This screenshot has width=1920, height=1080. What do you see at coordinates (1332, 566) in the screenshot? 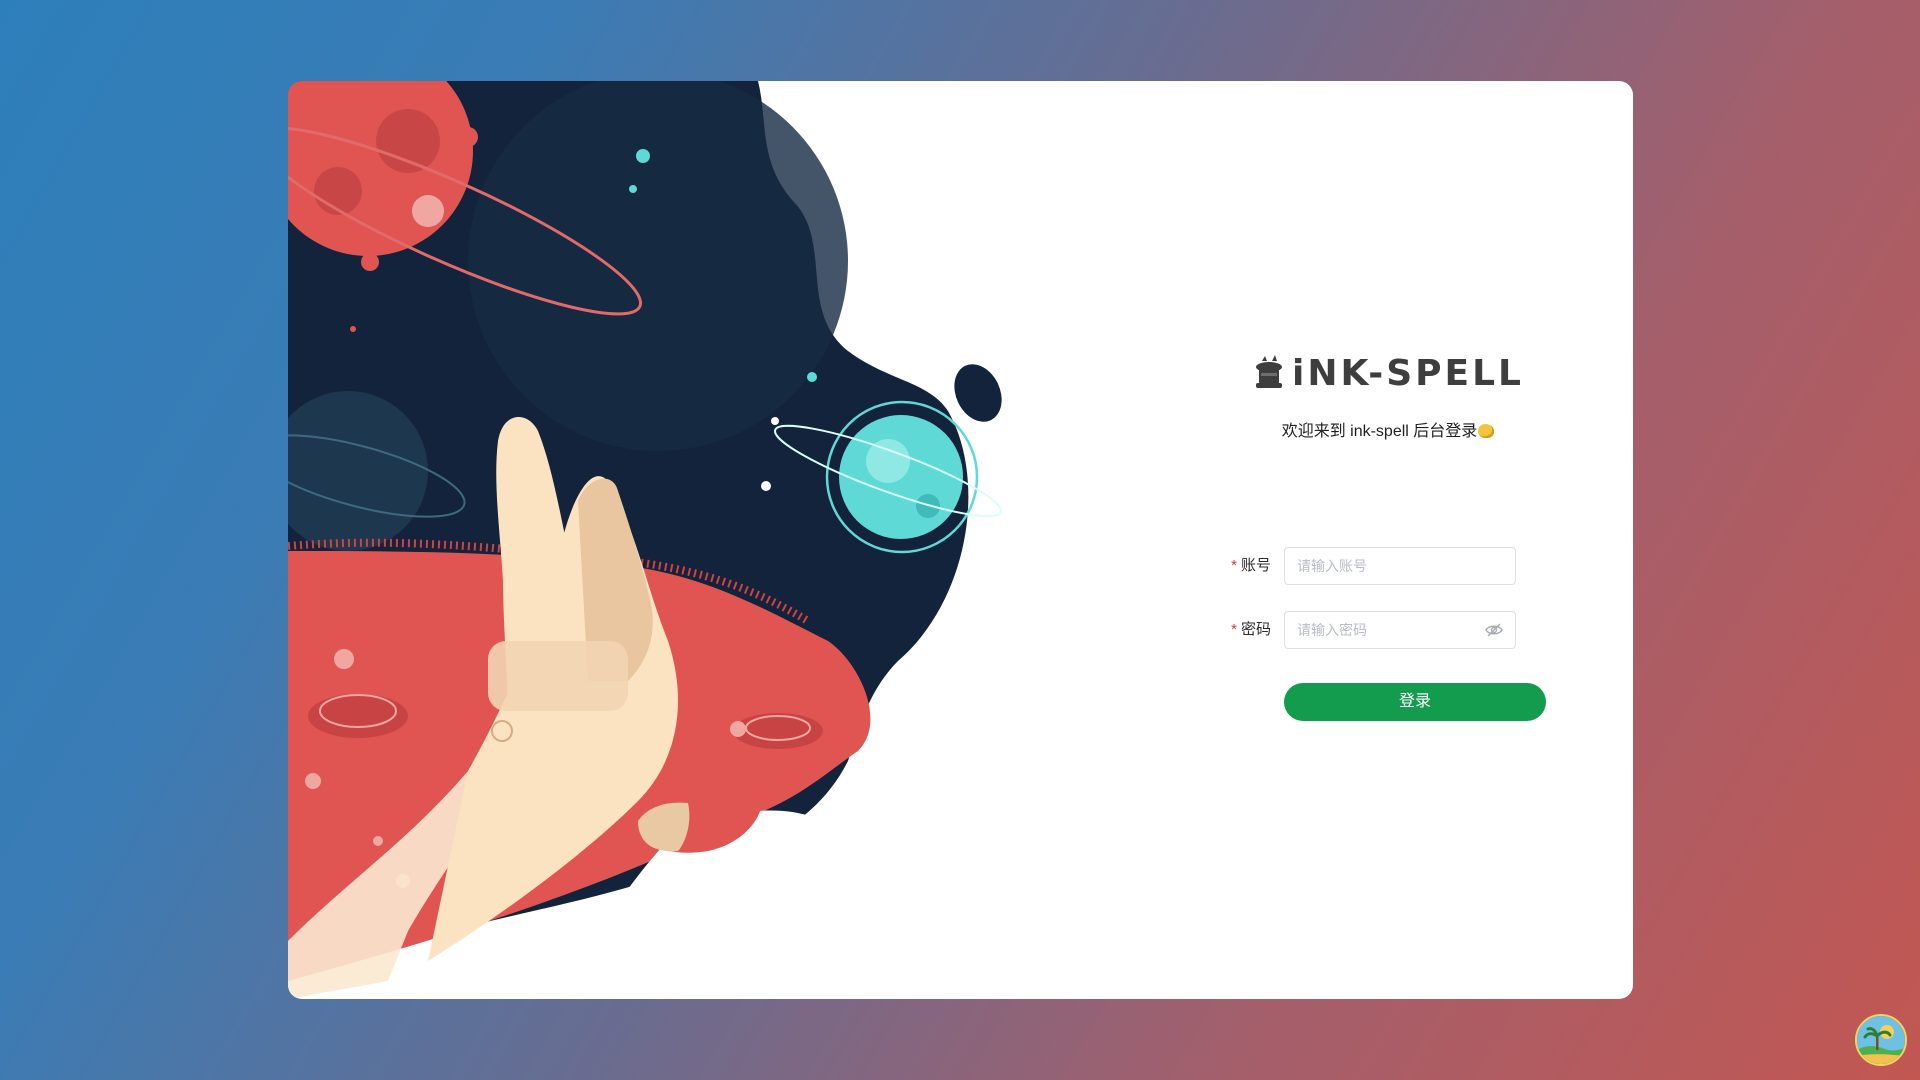
I see `account-placeholder: 请输入账号` at bounding box center [1332, 566].